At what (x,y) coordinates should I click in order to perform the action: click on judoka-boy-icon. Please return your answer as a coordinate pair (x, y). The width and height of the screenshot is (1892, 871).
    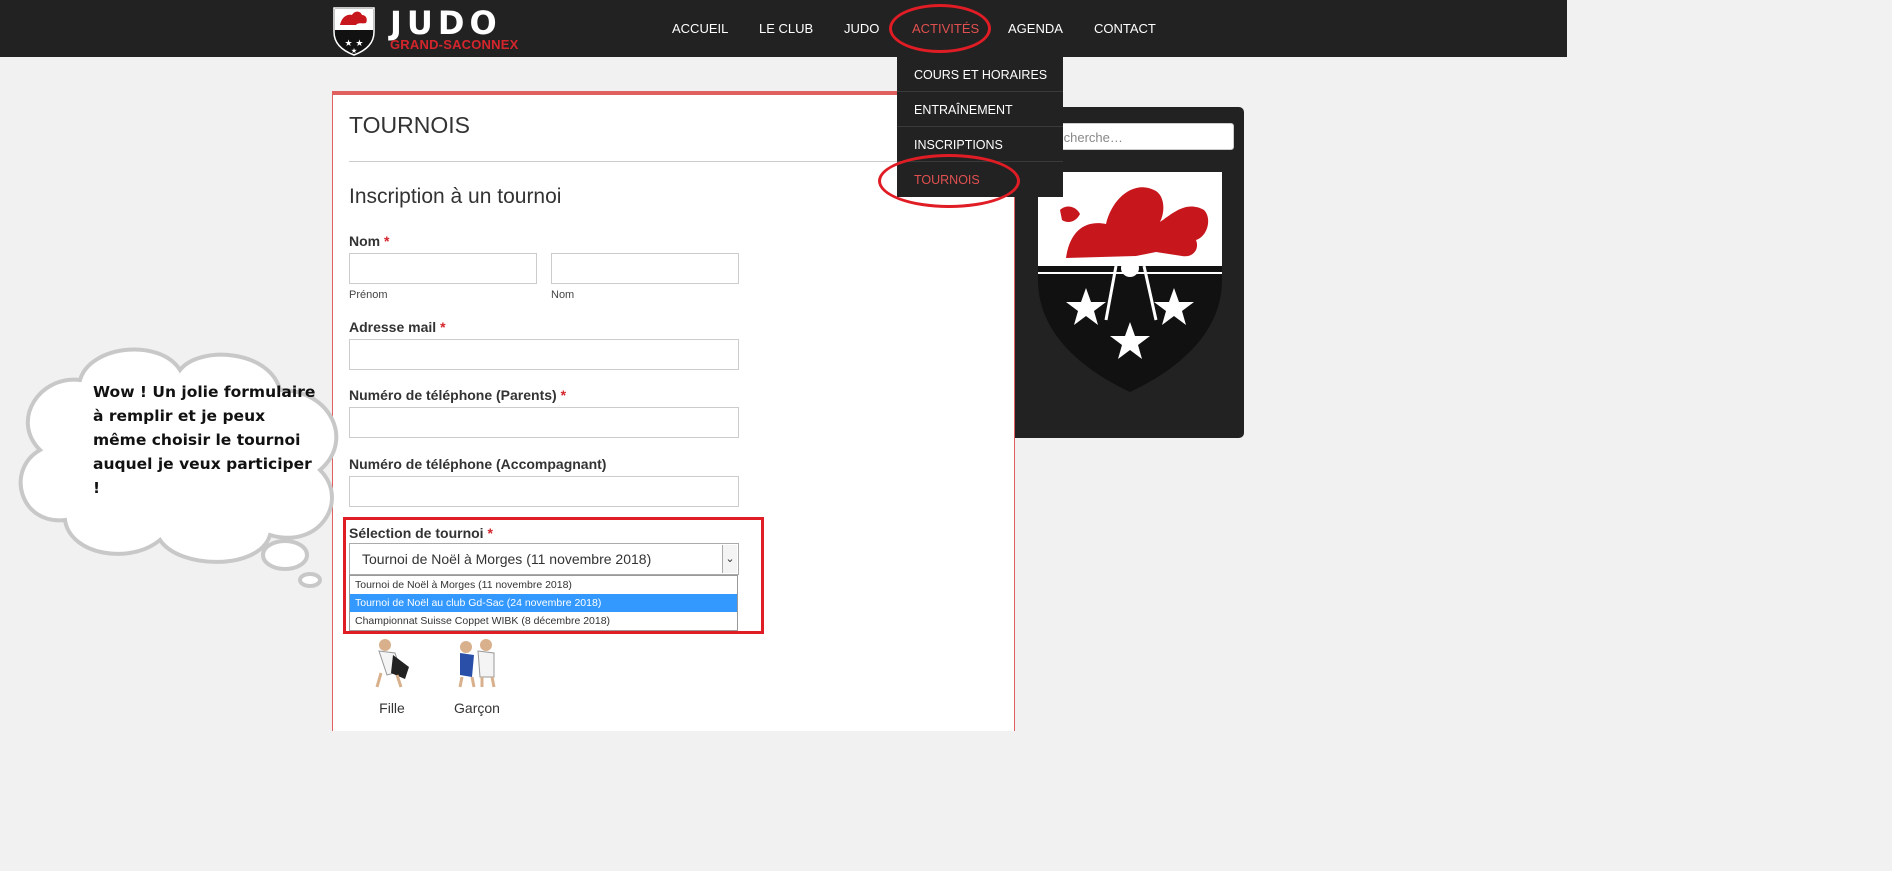
    Looking at the image, I should click on (477, 663).